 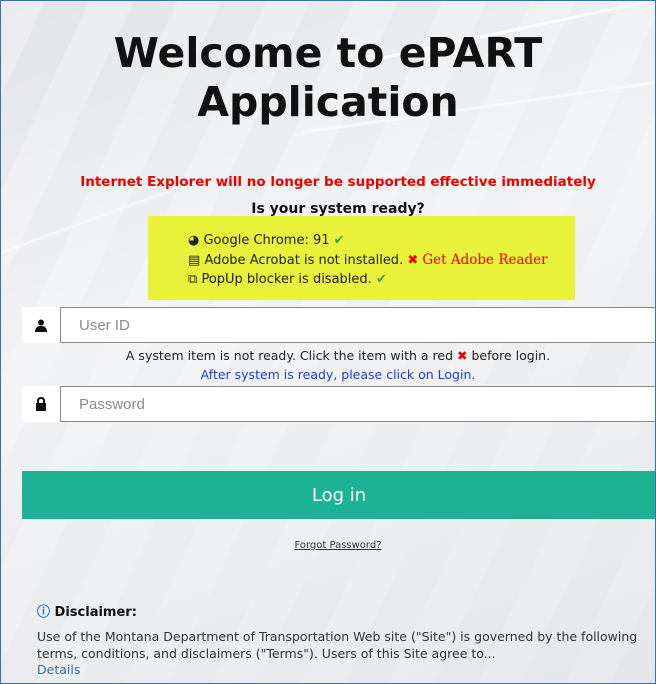 I want to click on get-adobe-reader-link: Get Adobe Reader, so click(x=484, y=260).